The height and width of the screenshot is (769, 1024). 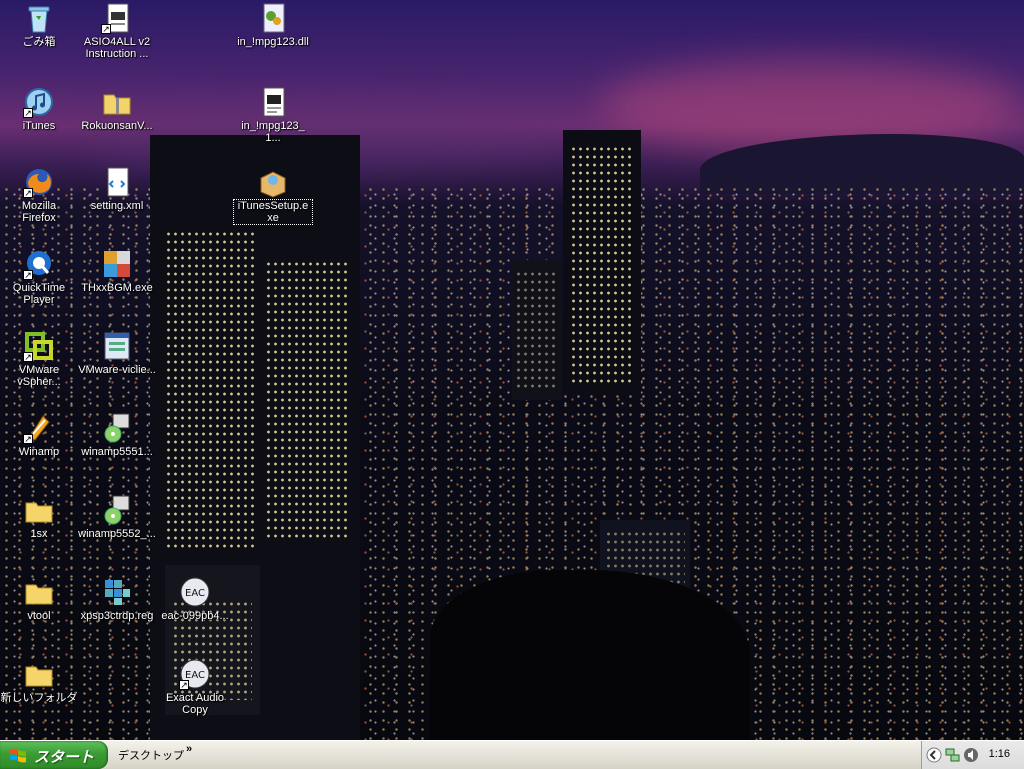 I want to click on icon-label: setting.xml, so click(x=117, y=206).